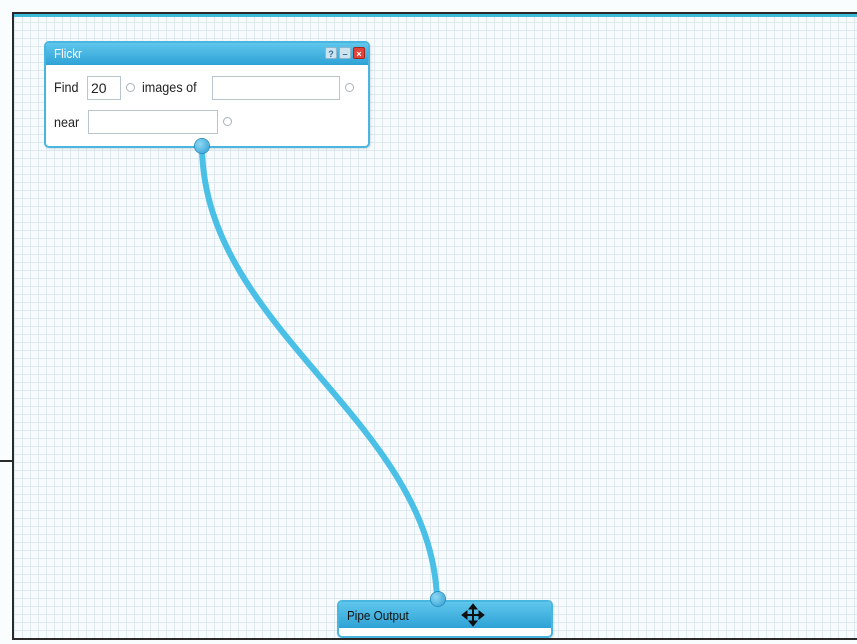  I want to click on help-button: ?, so click(331, 53).